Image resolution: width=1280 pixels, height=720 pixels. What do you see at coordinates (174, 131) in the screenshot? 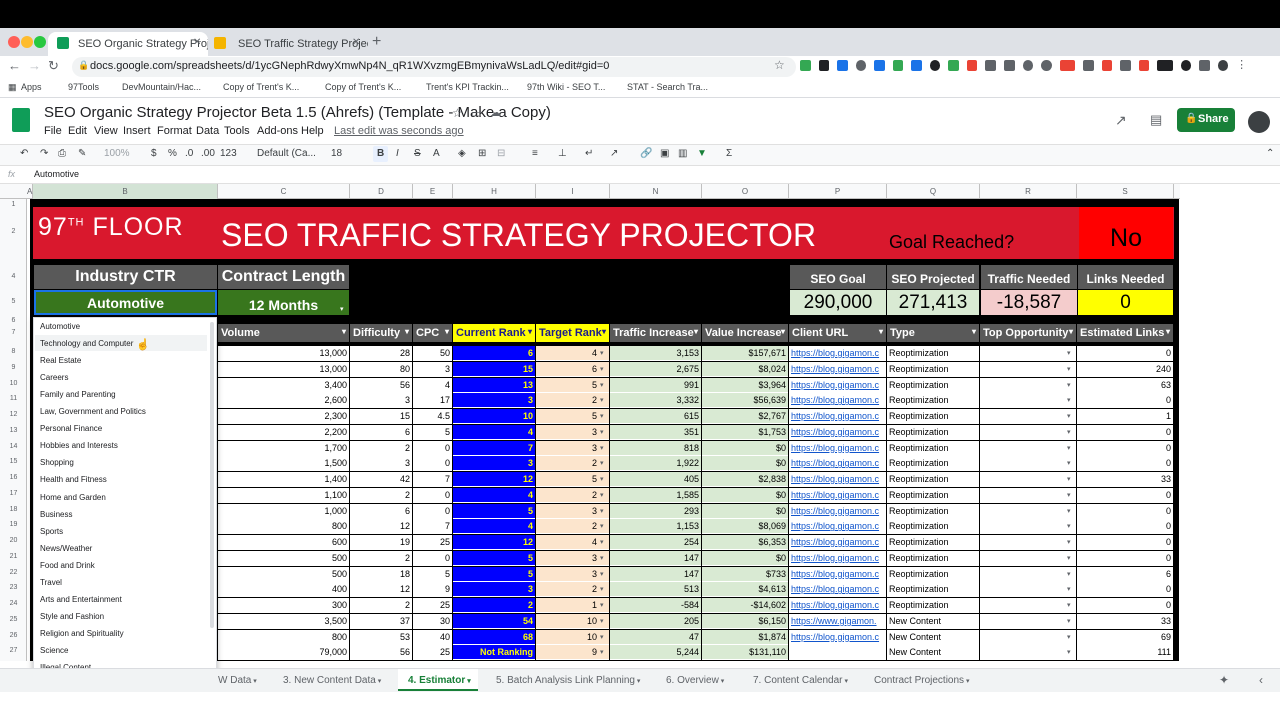
I see `menu-format: Format` at bounding box center [174, 131].